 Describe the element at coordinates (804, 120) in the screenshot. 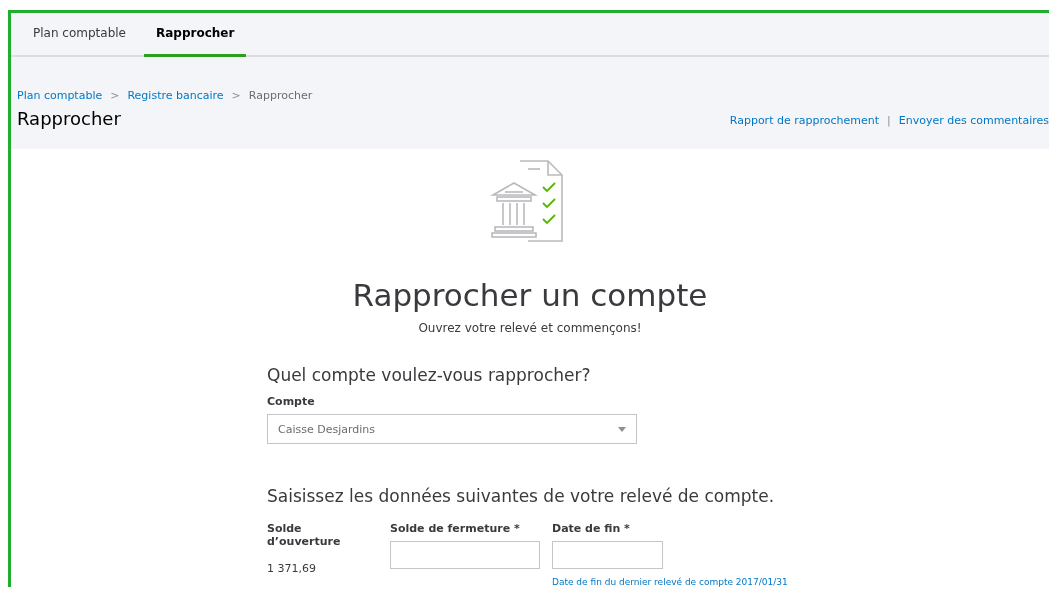

I see `header-link: Rapport de rapprochement` at that location.